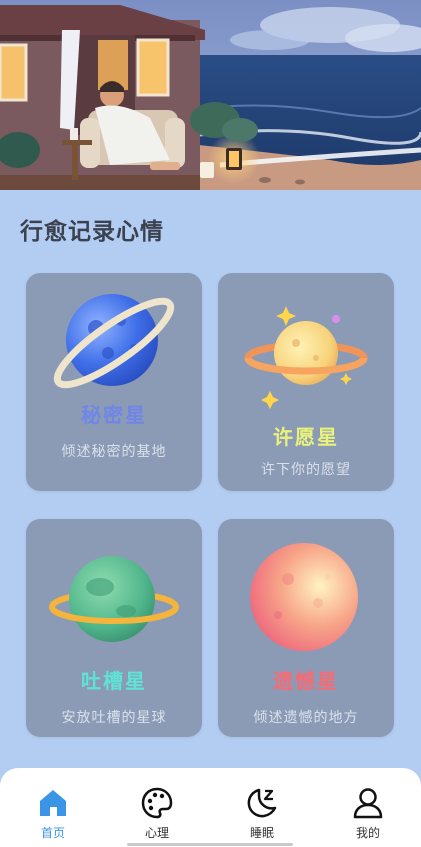 The width and height of the screenshot is (421, 847). I want to click on tab-label: 睡眠, so click(261, 833).